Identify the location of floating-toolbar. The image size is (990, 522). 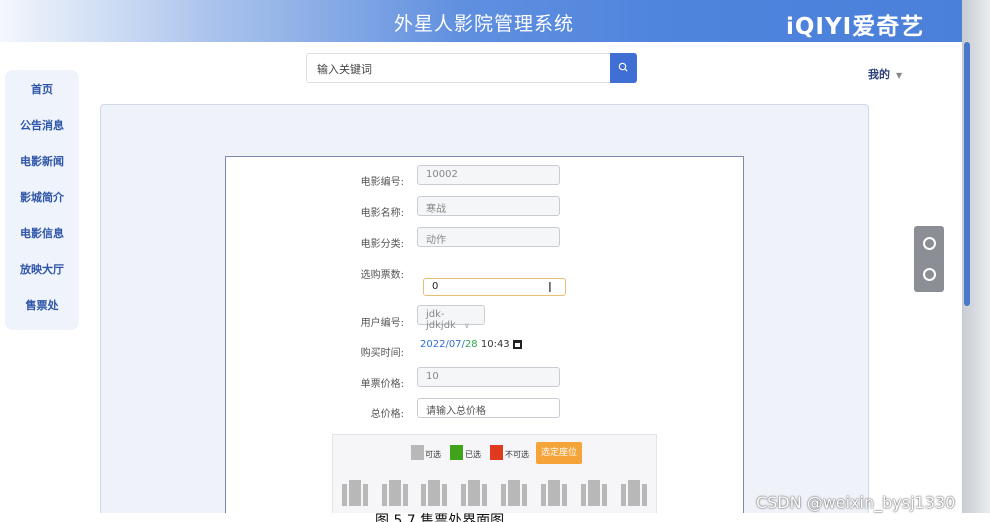
(929, 259).